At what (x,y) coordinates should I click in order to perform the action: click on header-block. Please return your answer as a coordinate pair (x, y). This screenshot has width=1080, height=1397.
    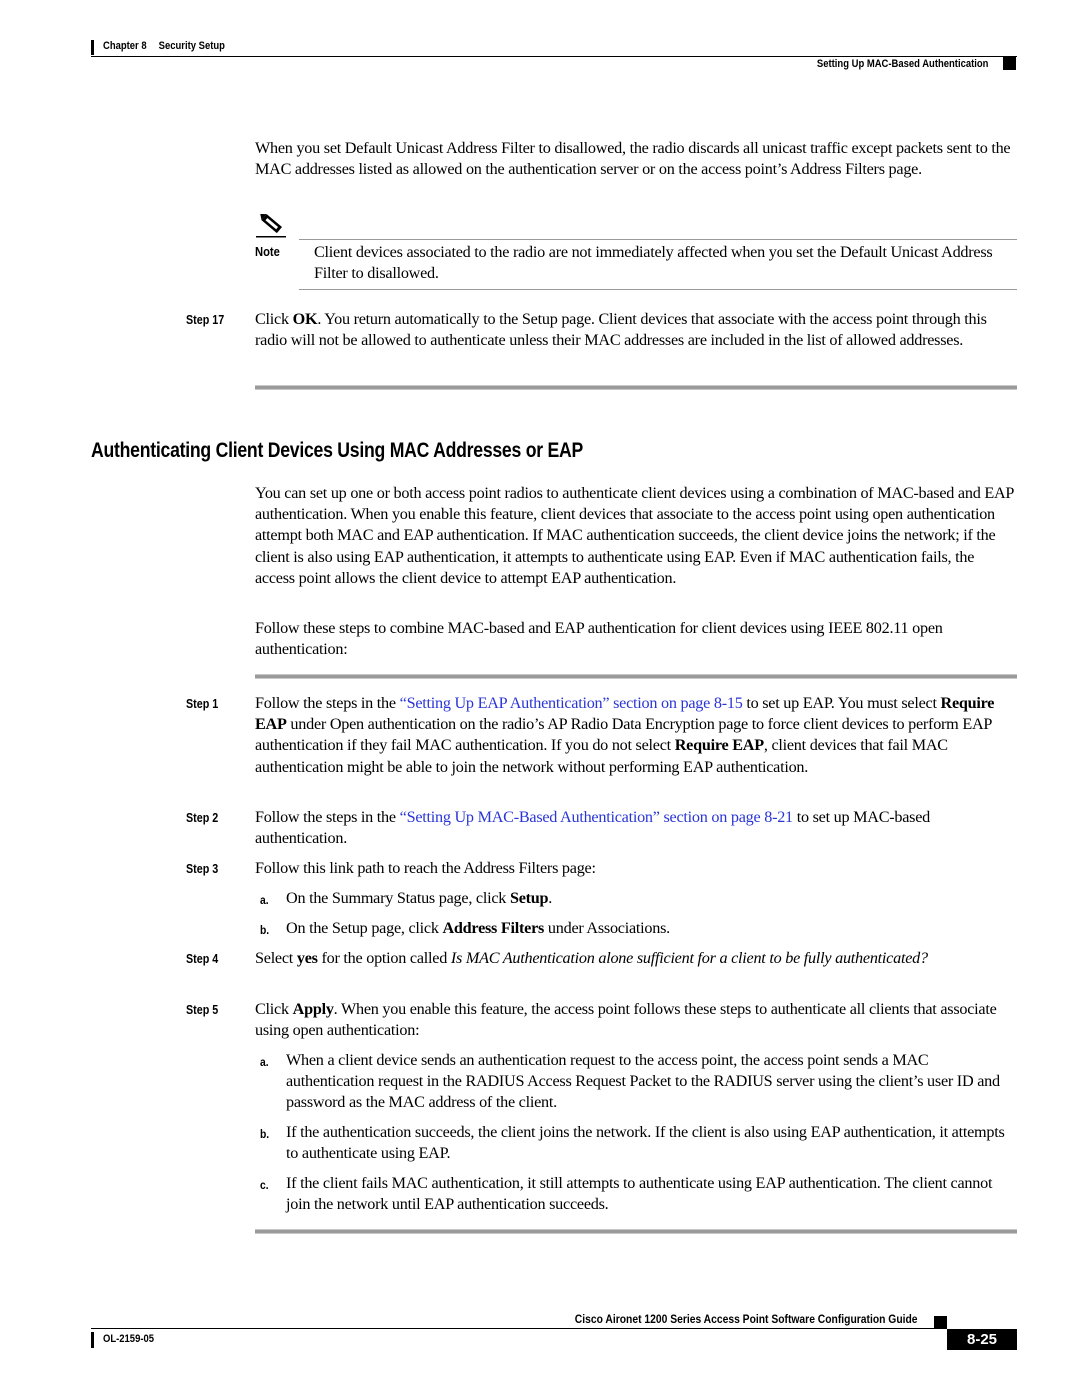
    Looking at the image, I should click on (1009, 63).